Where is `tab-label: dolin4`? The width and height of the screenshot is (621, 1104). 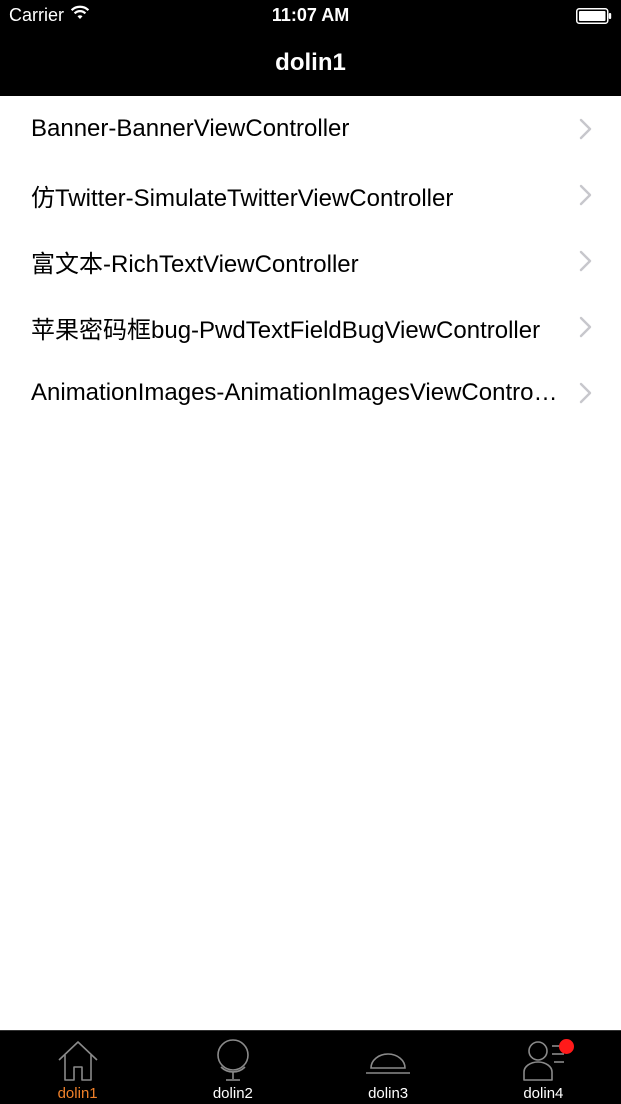
tab-label: dolin4 is located at coordinates (543, 1093).